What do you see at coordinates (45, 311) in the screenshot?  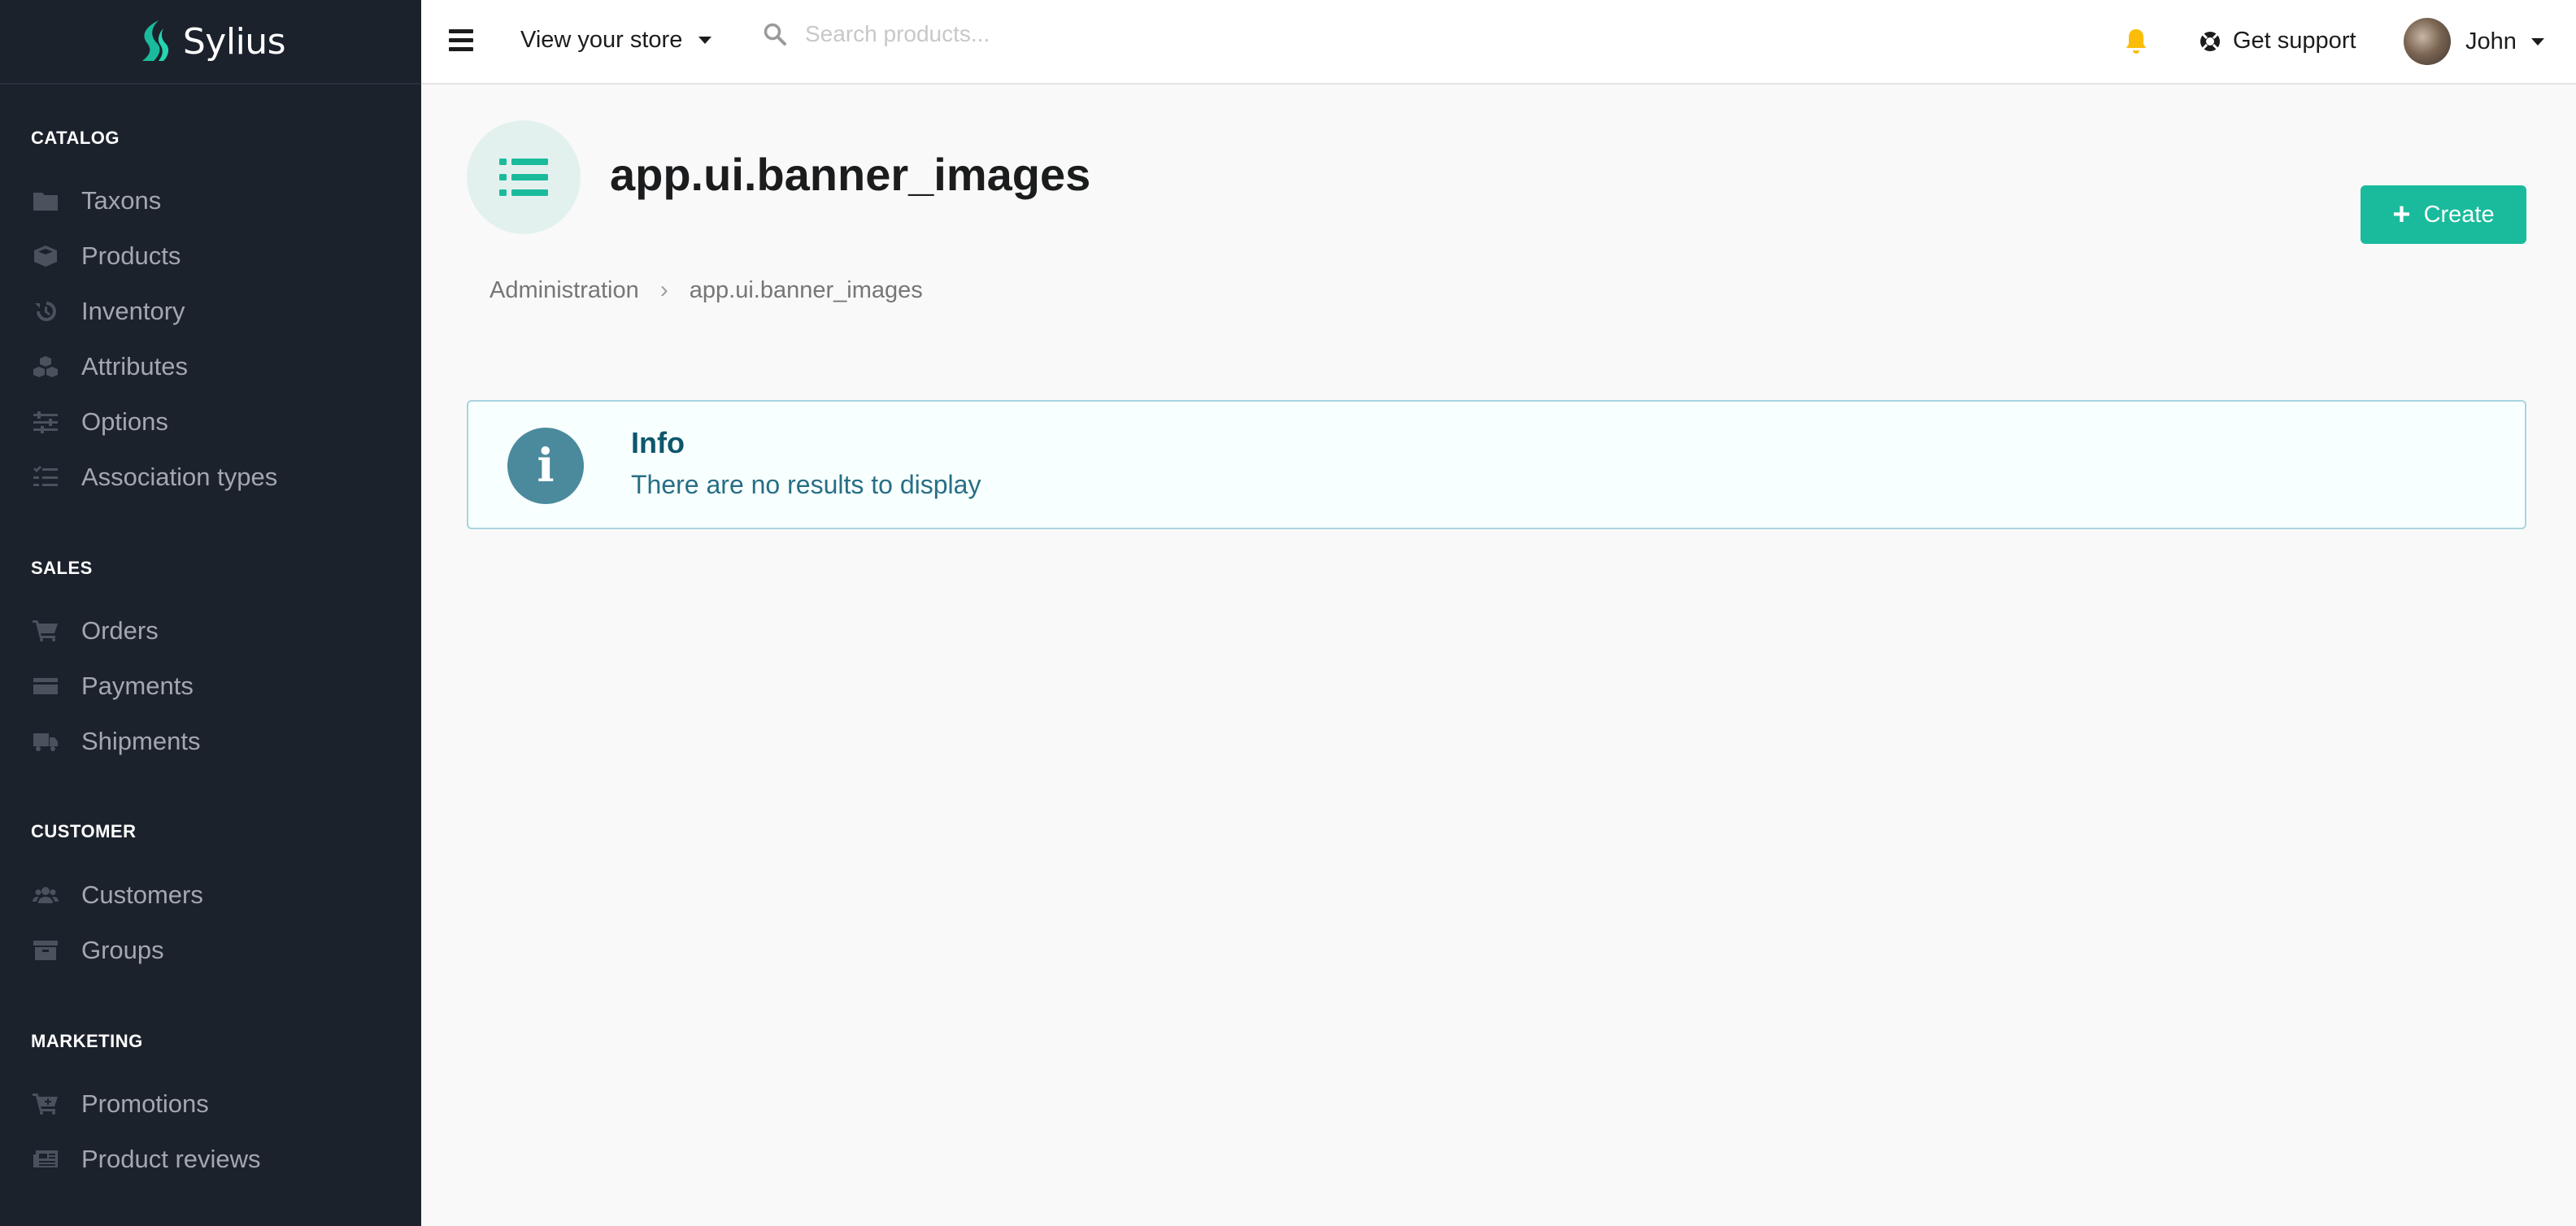 I see `history-icon` at bounding box center [45, 311].